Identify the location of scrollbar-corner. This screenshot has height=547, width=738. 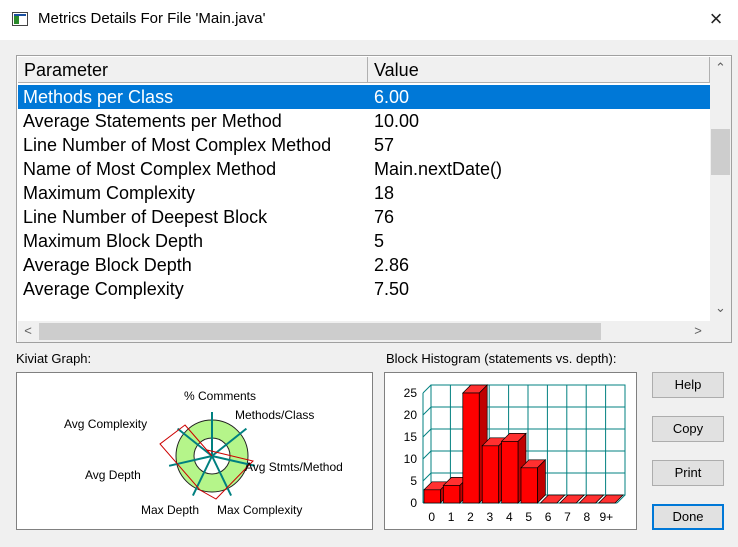
(720, 331).